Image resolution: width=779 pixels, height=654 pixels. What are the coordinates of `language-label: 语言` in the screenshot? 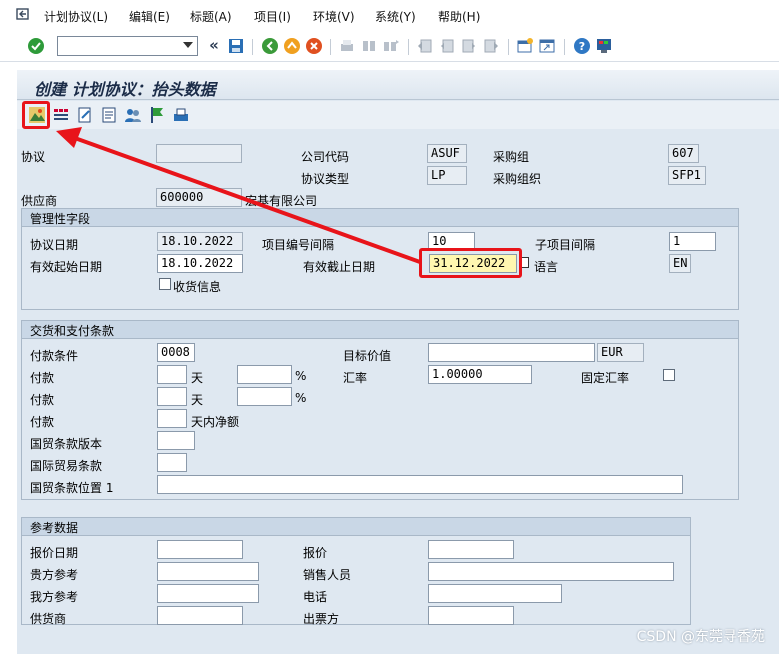 It's located at (546, 267).